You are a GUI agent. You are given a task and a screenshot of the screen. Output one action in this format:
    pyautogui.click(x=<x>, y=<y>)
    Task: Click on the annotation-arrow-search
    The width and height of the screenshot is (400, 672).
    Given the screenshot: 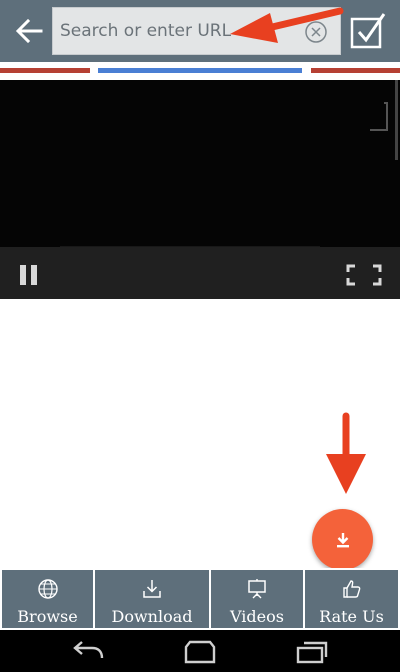 What is the action you would take?
    pyautogui.click(x=287, y=25)
    